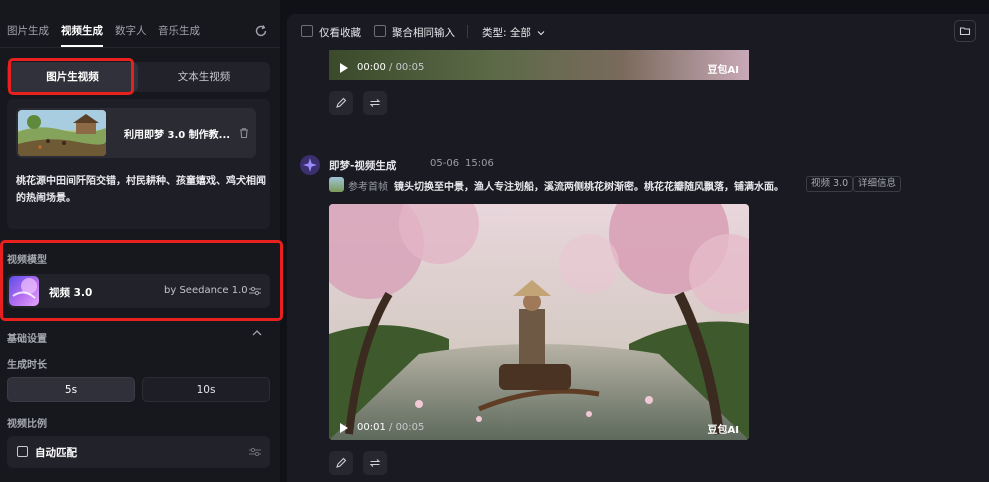 This screenshot has width=989, height=482. Describe the element at coordinates (638, 32) in the screenshot. I see `feed-toolbar: 仅看收藏 聚合相同输入 类型: 全部` at that location.